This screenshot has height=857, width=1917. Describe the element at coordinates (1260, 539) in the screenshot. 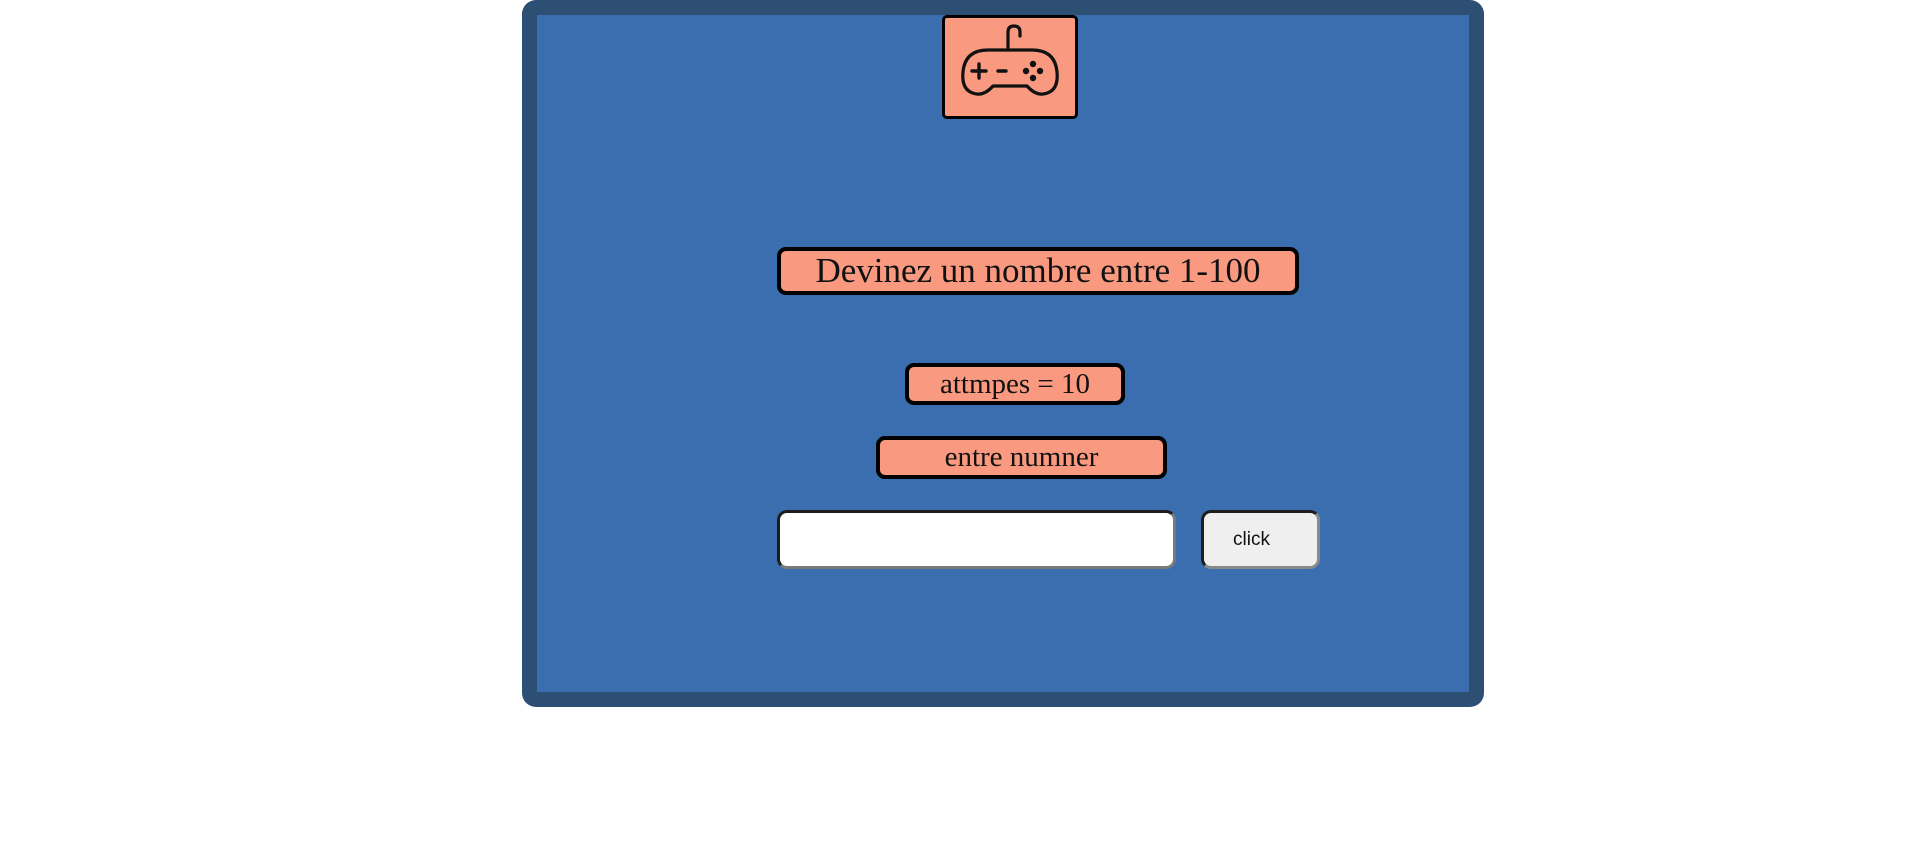

I see `submit-button: click` at that location.